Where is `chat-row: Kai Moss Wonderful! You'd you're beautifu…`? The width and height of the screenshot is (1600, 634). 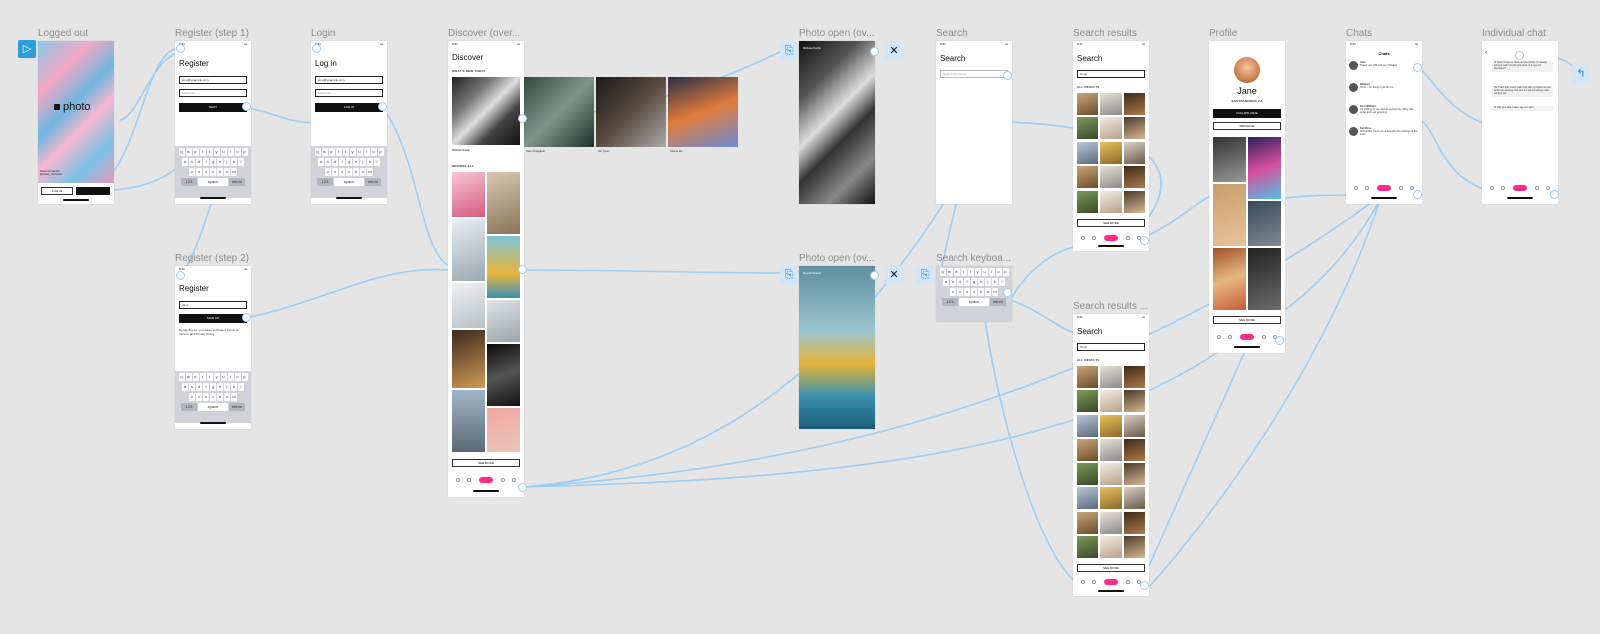
chat-row: Kai Moss Wonderful! You'd you're beautifu… is located at coordinates (1384, 137).